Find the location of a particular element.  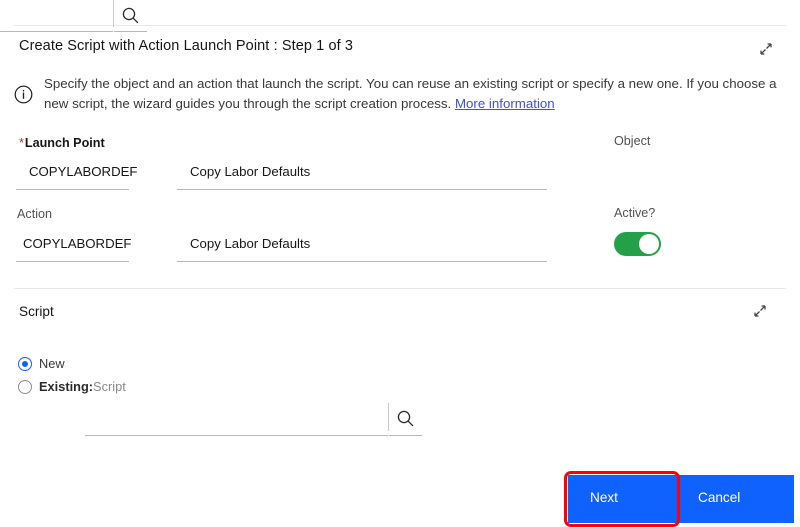

script-section-divider is located at coordinates (400, 288).